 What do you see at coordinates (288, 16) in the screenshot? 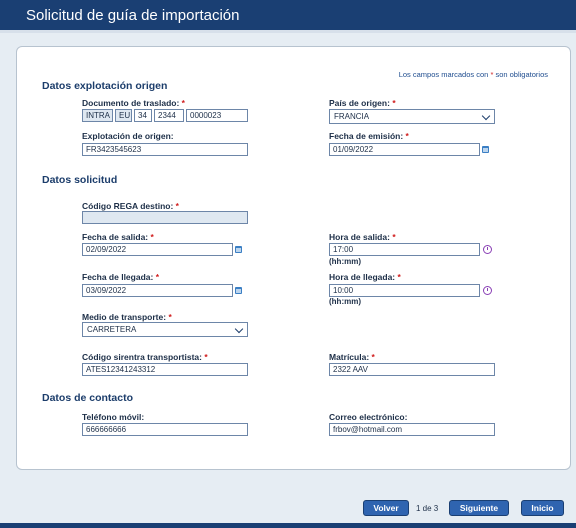
I see `page-title: Solicitud de guía de importación` at bounding box center [288, 16].